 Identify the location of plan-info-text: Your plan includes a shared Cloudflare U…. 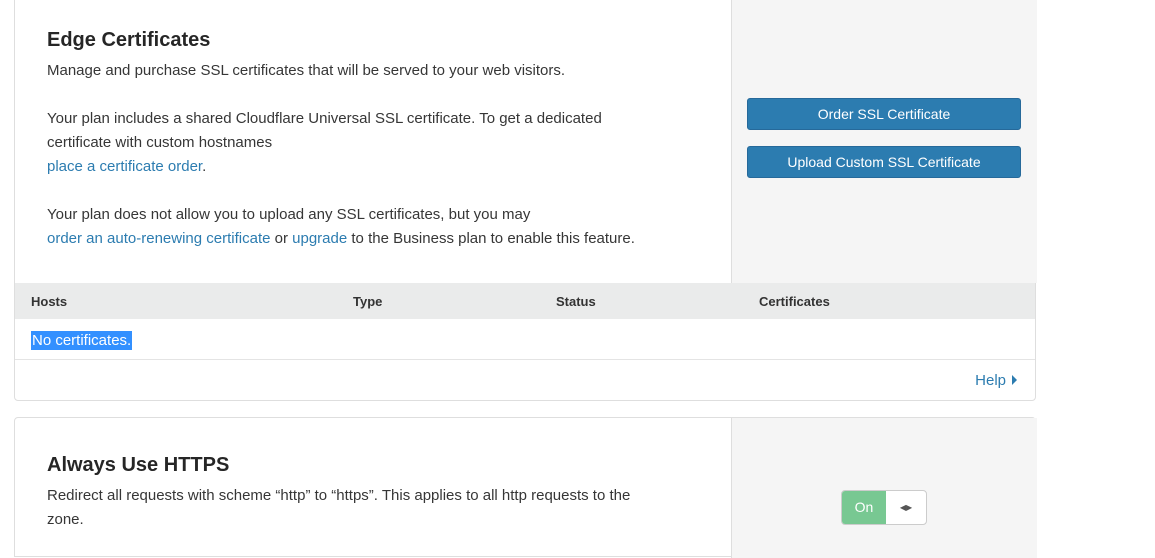
(324, 143).